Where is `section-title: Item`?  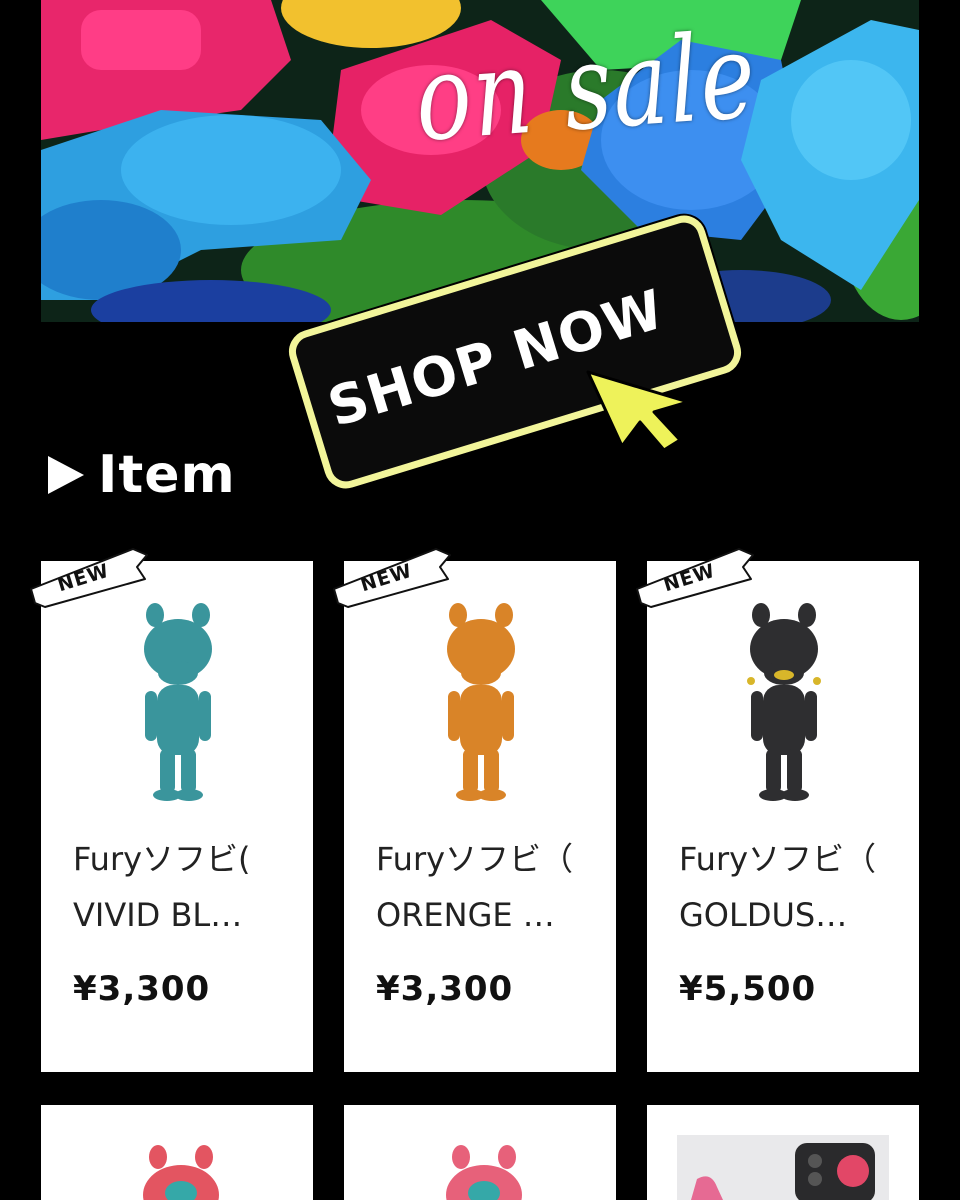 section-title: Item is located at coordinates (142, 475).